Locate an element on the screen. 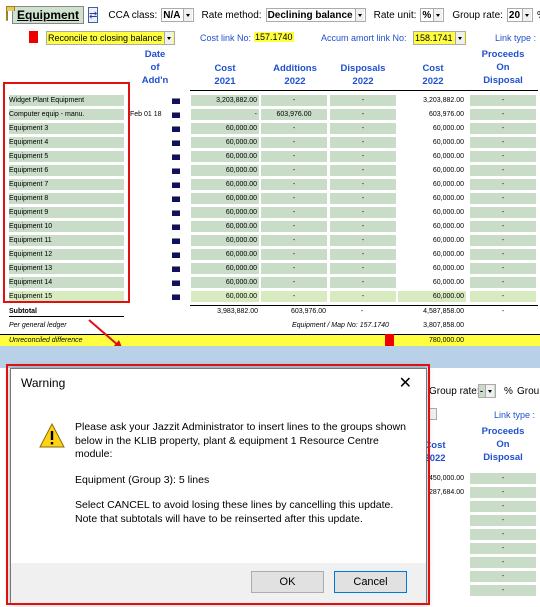 Image resolution: width=540 pixels, height=607 pixels. rate-method-select: Declining balance is located at coordinates (315, 15).